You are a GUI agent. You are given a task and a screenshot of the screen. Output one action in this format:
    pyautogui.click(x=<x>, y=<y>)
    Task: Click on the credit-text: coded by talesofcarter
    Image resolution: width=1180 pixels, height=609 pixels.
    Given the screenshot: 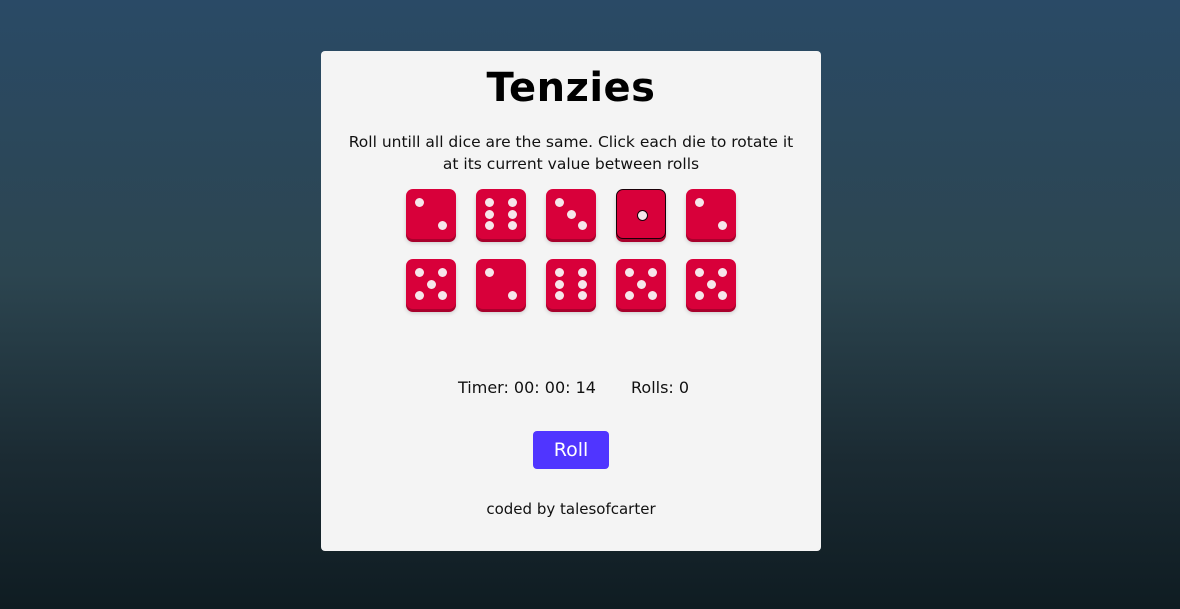 What is the action you would take?
    pyautogui.click(x=571, y=509)
    